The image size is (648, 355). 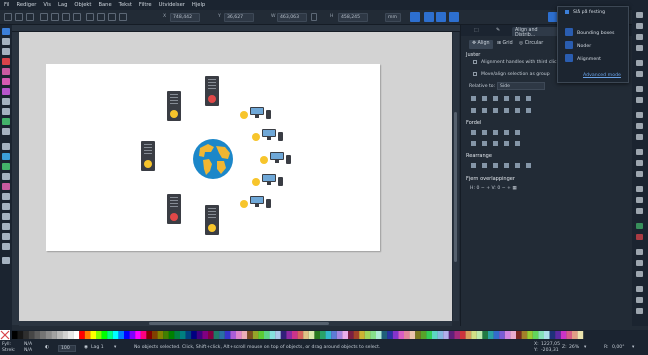 What do you see at coordinates (567, 12) in the screenshot?
I see `checkbox-checked-icon` at bounding box center [567, 12].